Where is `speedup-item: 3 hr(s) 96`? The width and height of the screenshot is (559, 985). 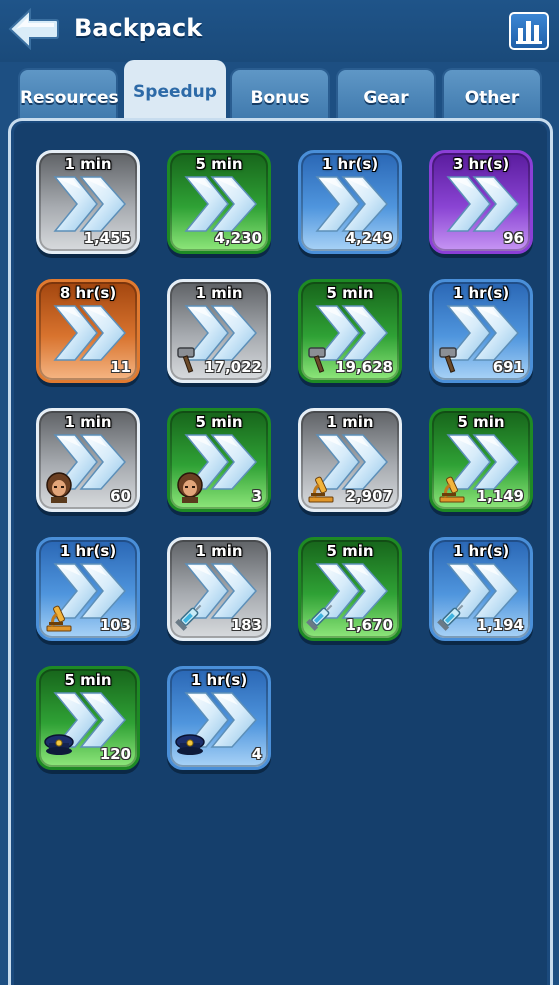
speedup-item: 3 hr(s) 96 is located at coordinates (481, 202).